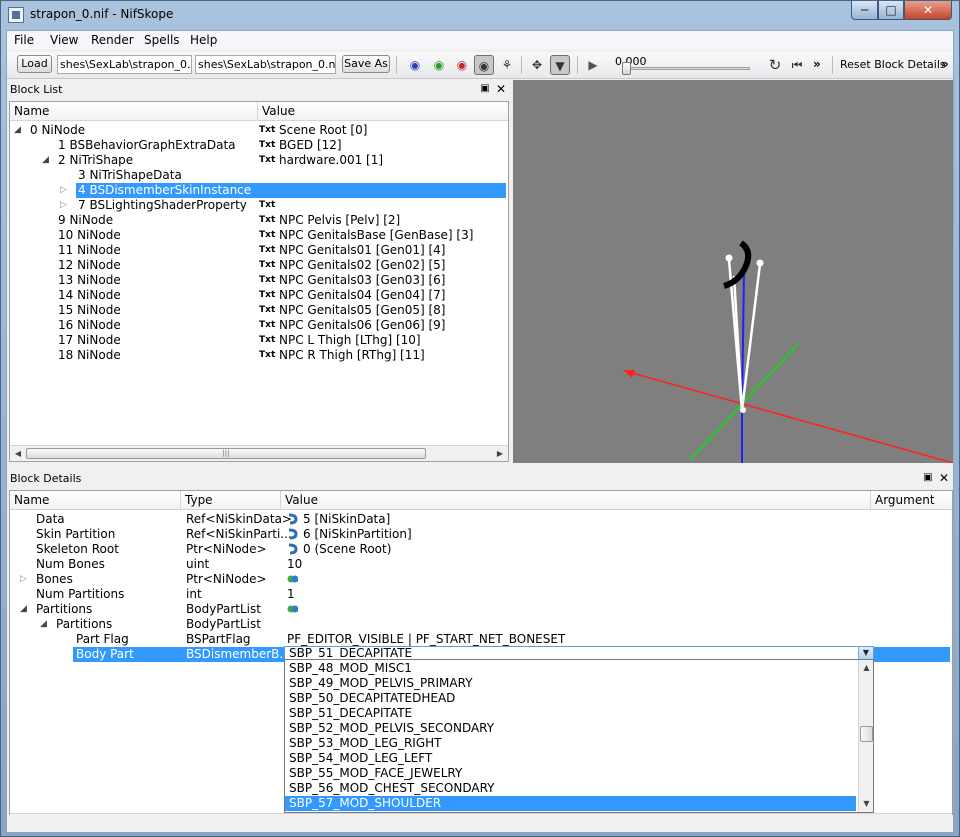  What do you see at coordinates (462, 65) in the screenshot?
I see `view-side-eye-icon: ◉` at bounding box center [462, 65].